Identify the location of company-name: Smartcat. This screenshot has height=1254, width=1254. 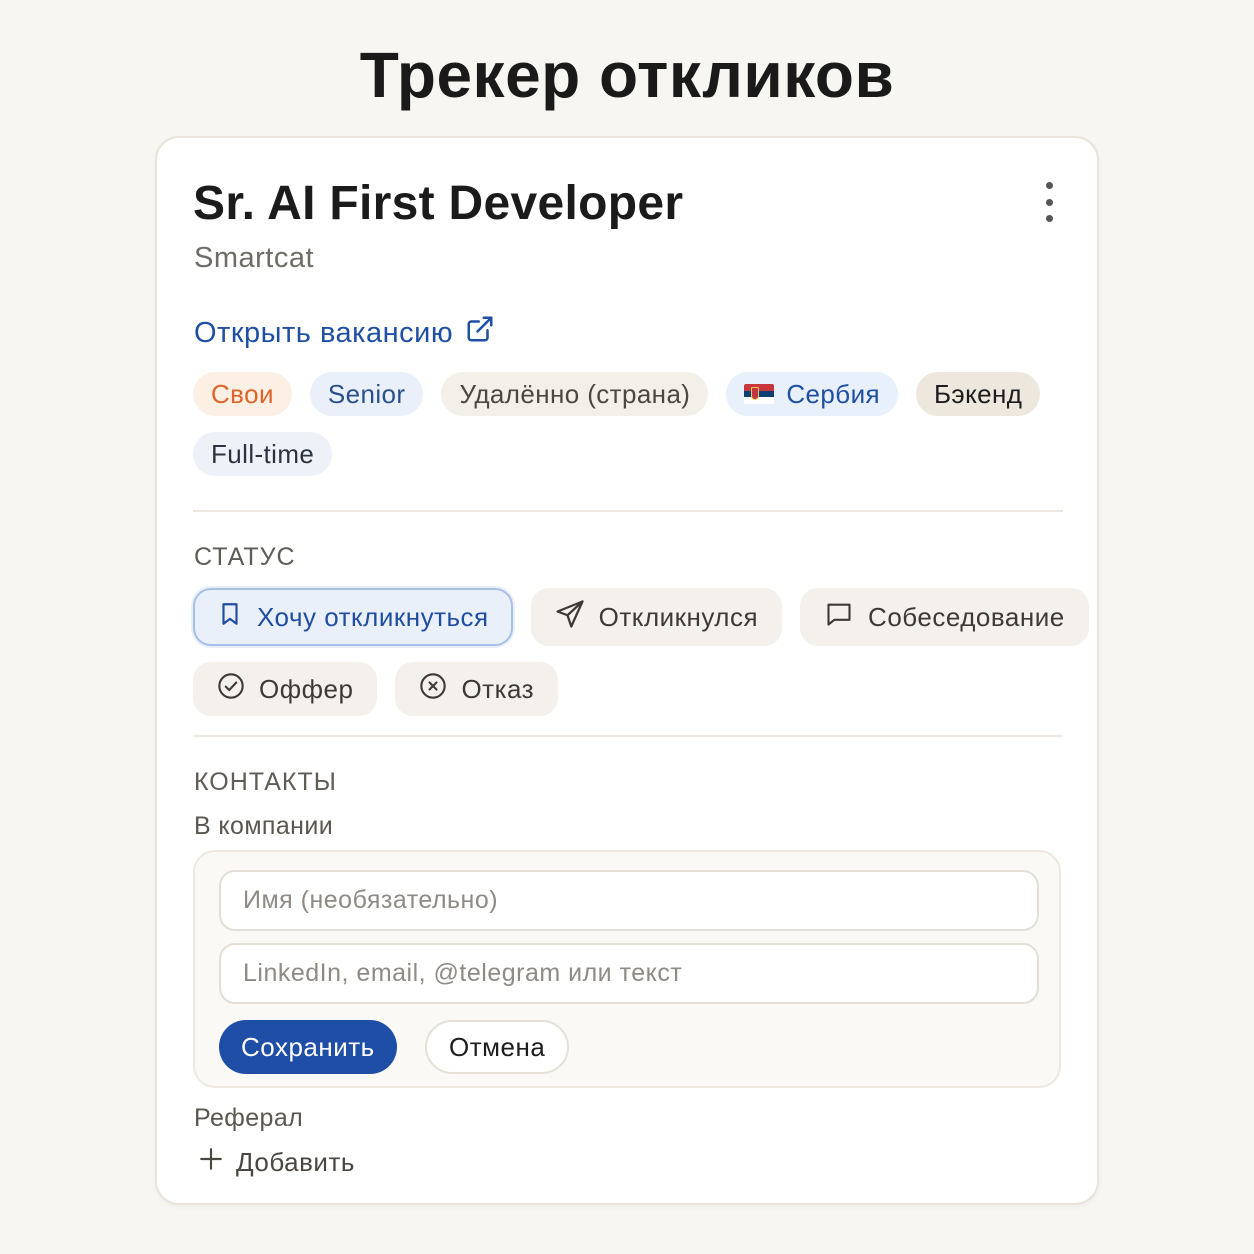
(254, 258).